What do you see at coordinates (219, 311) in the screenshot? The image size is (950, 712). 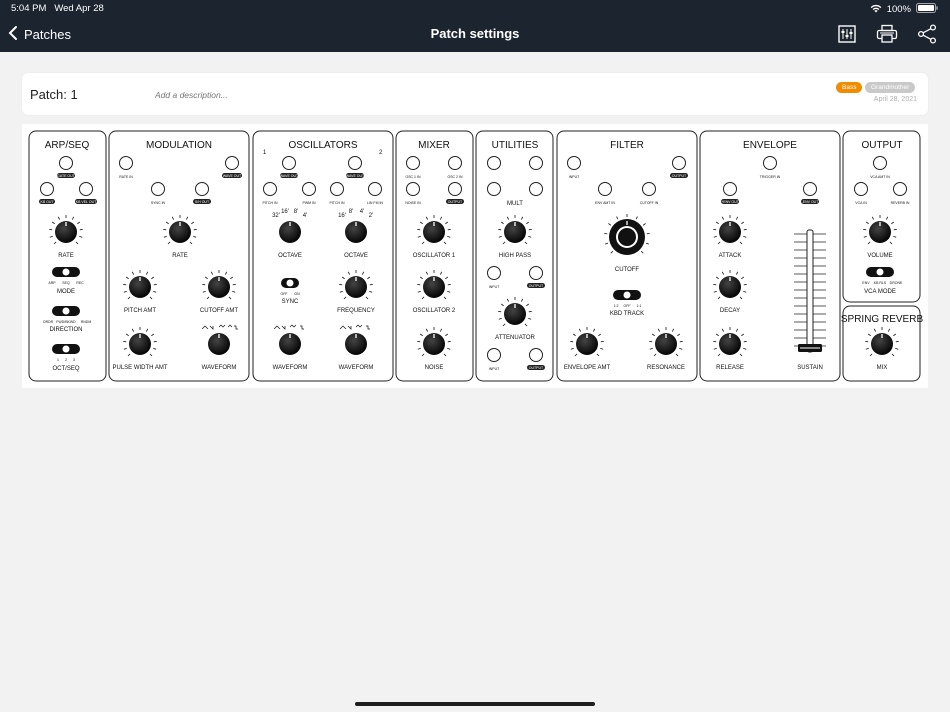 I see `label-cutoff-amt: CUTOFF AMT` at bounding box center [219, 311].